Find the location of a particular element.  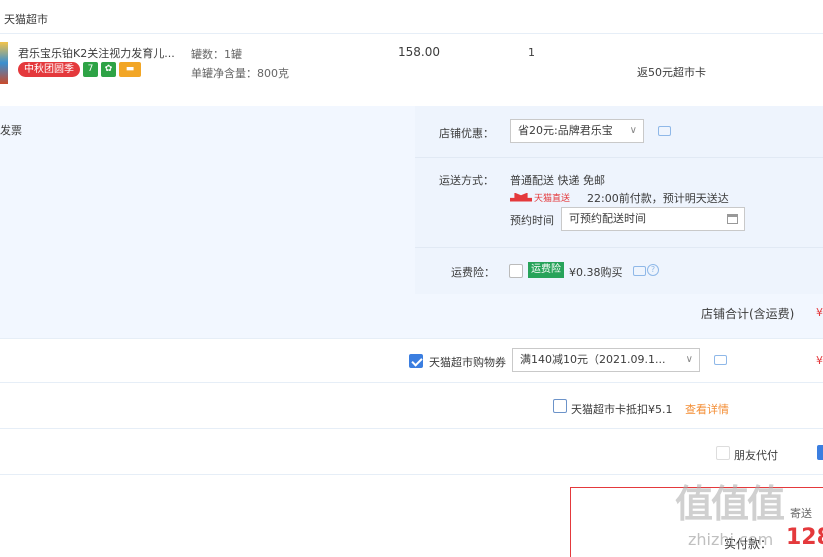

shop-discount-select: 省20元:品牌君乐宝 ∨ is located at coordinates (577, 131).